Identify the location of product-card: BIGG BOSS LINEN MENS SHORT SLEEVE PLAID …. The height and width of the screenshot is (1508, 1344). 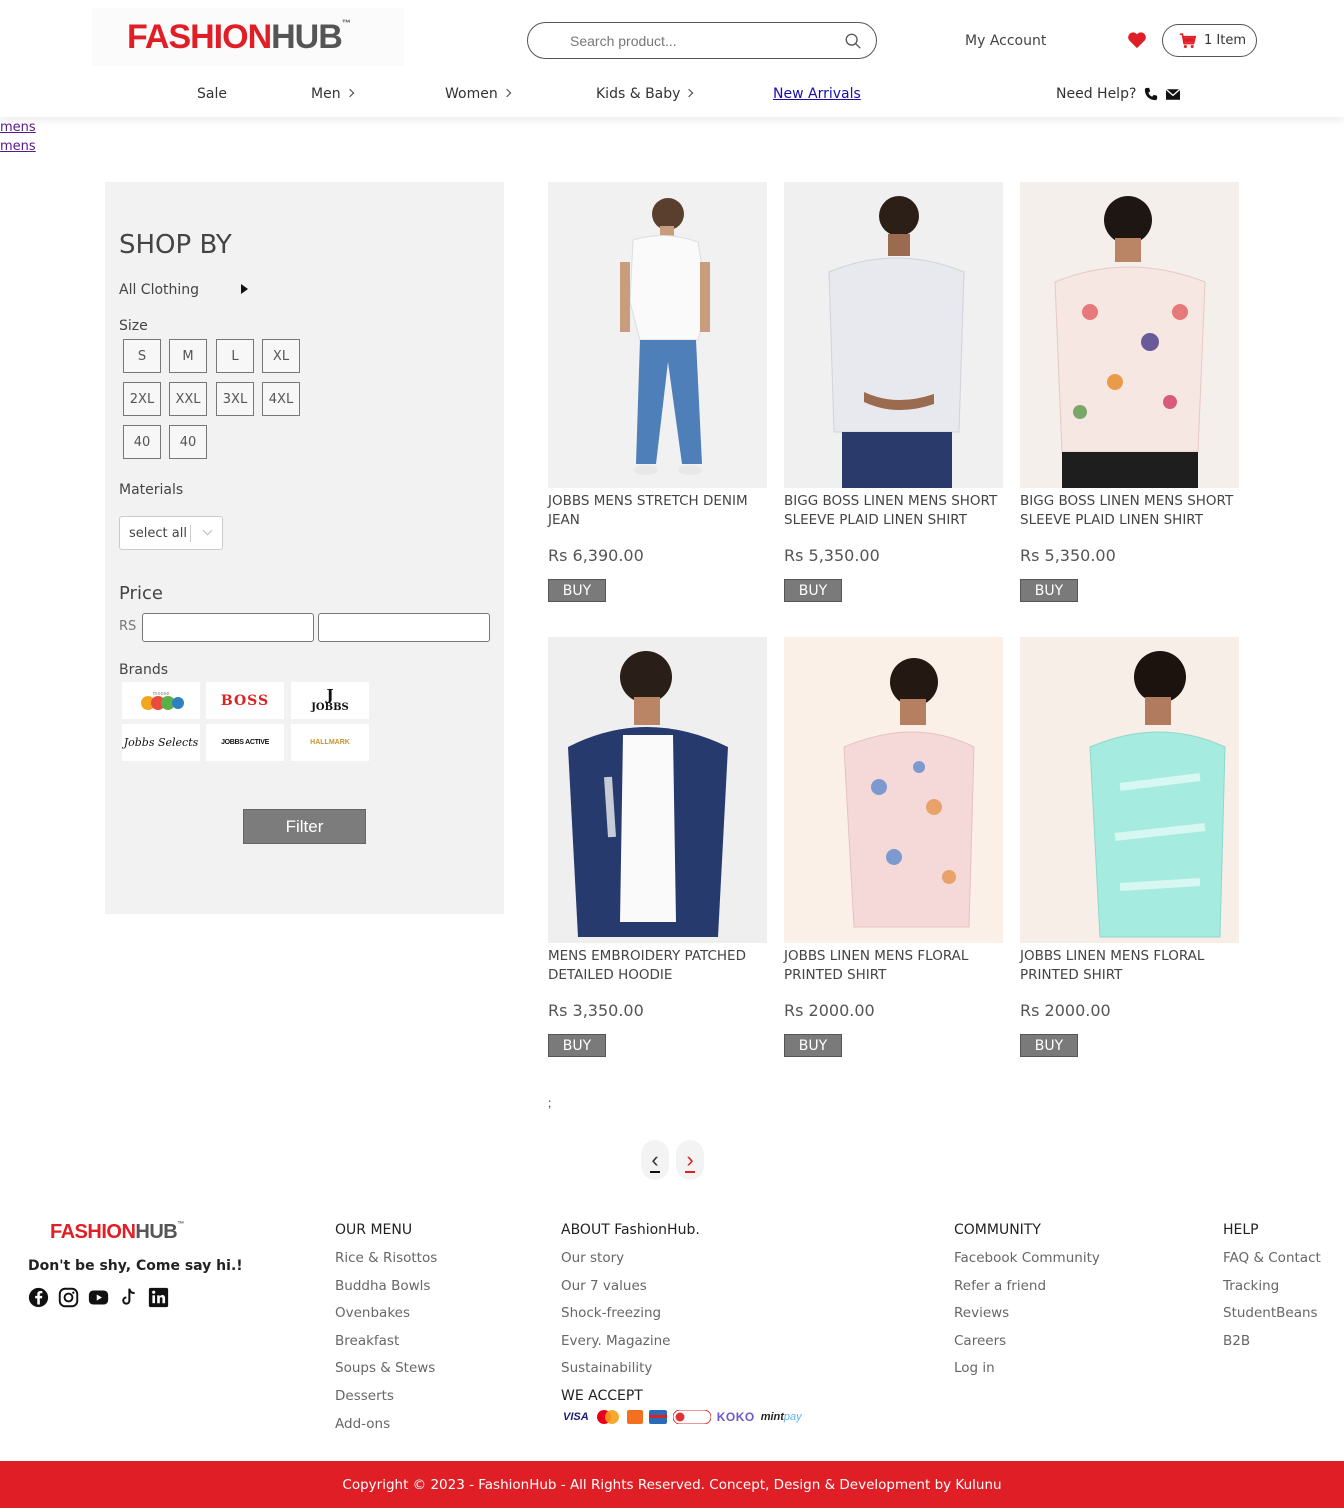
(1129, 392).